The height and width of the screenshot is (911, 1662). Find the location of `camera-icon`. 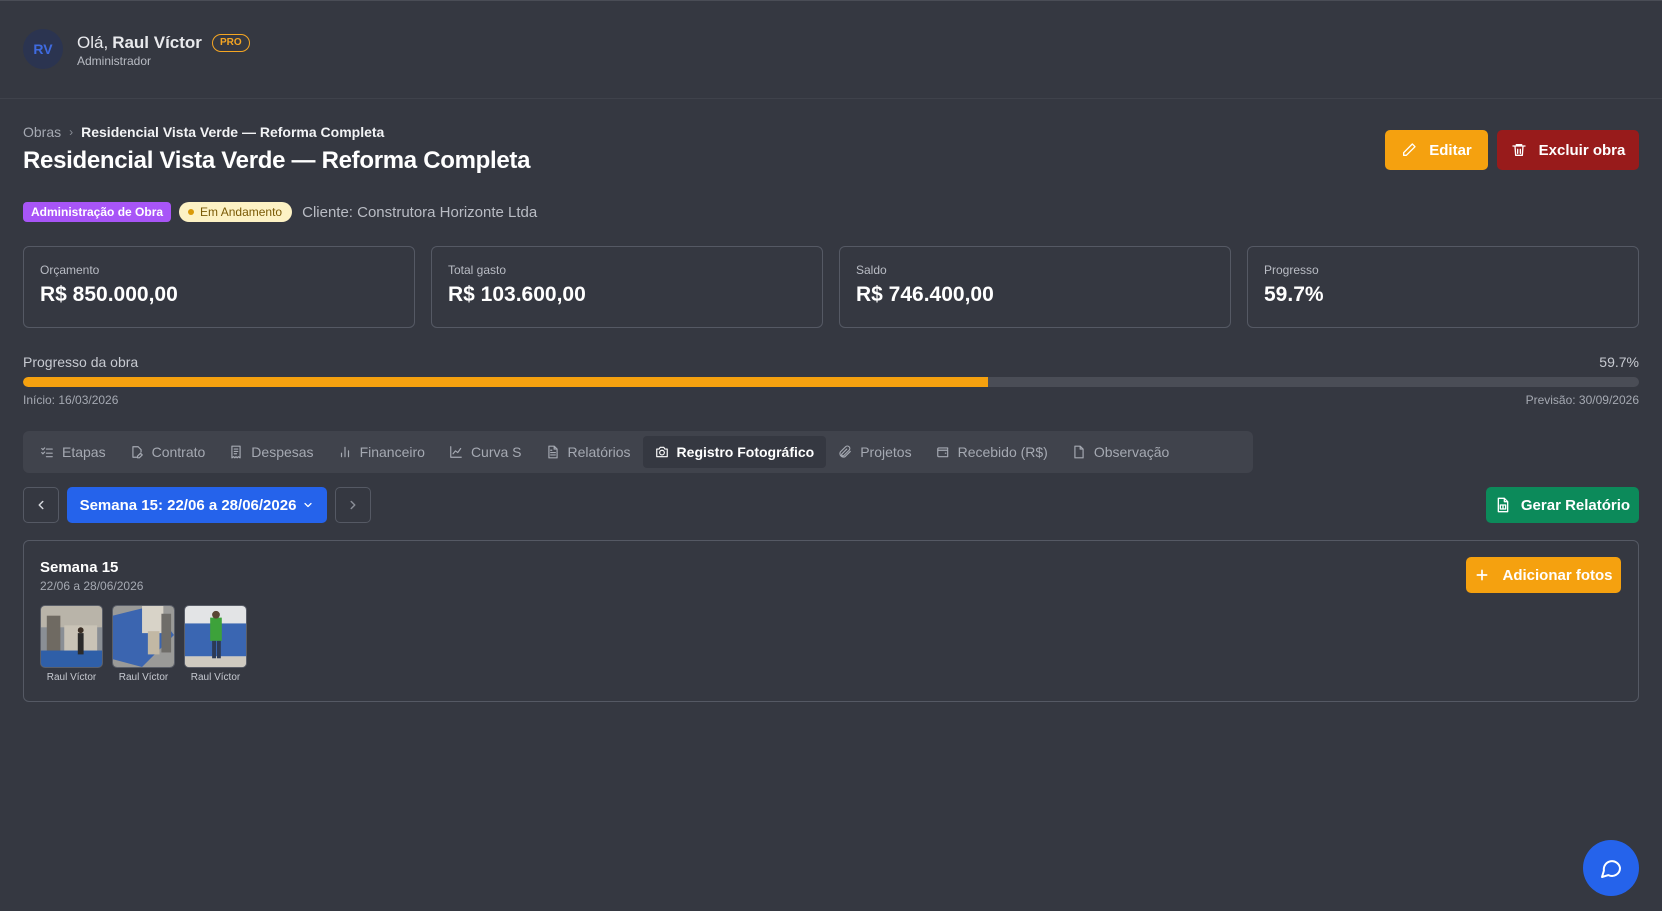

camera-icon is located at coordinates (661, 452).